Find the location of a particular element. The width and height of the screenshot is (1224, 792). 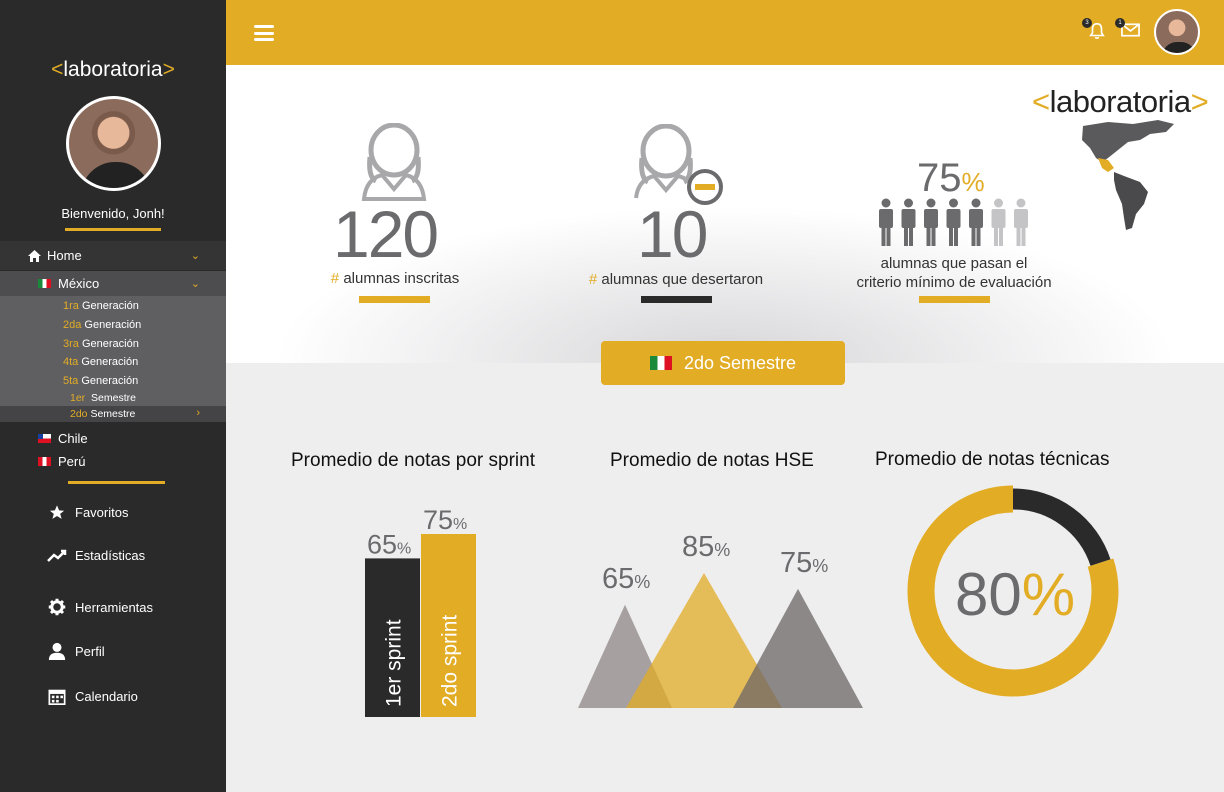

semester-number: 2do is located at coordinates (79, 414).